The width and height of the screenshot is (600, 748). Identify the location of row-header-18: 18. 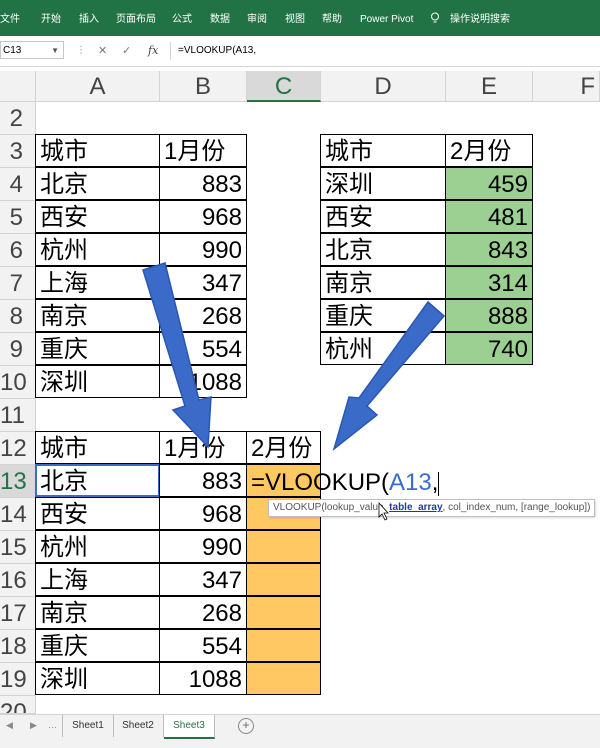
(18, 646).